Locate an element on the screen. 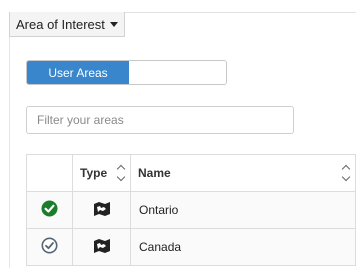  other-areas-toggle-button is located at coordinates (177, 72).